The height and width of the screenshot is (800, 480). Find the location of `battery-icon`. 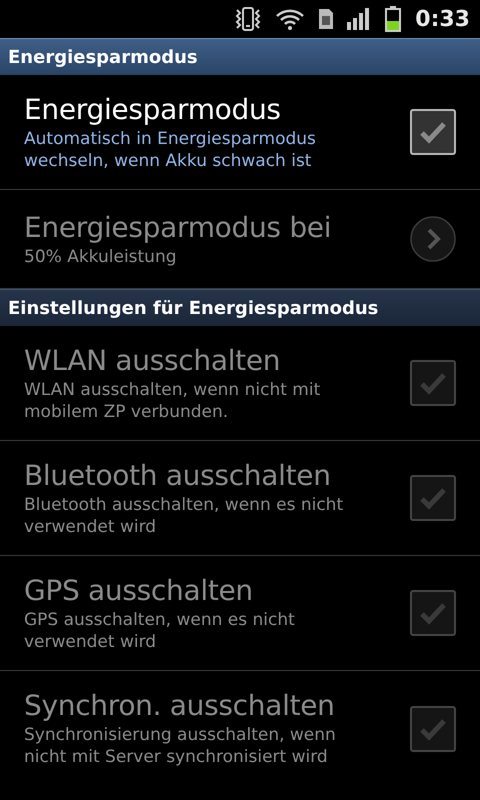

battery-icon is located at coordinates (393, 19).